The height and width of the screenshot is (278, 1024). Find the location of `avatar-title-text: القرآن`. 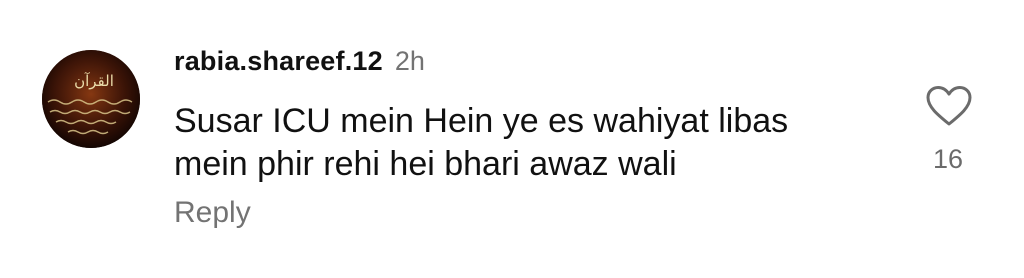

avatar-title-text: القرآن is located at coordinates (94, 81).